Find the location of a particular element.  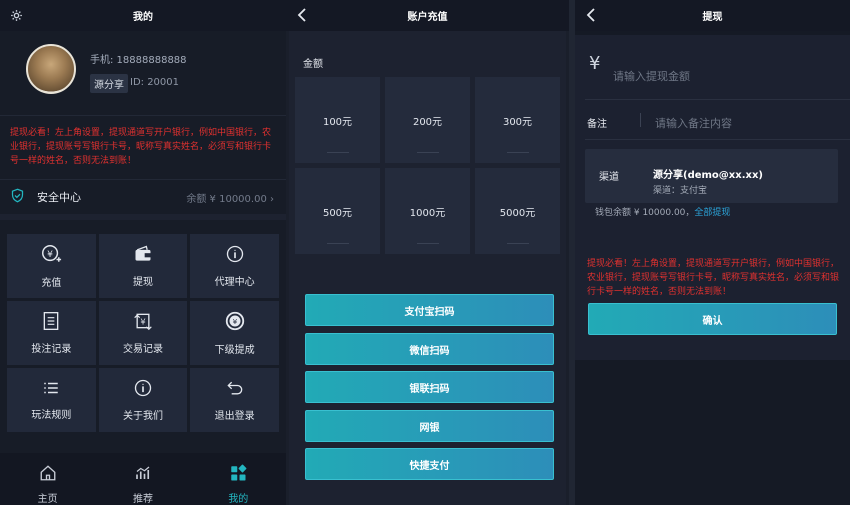

security-center-label: 安全中心 is located at coordinates (59, 197).